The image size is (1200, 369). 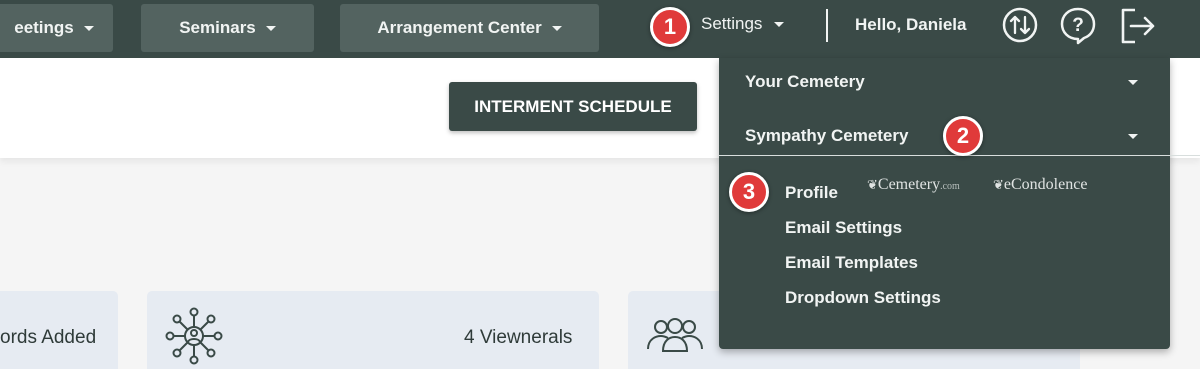 What do you see at coordinates (217, 27) in the screenshot?
I see `nav-seminars-label: Seminars` at bounding box center [217, 27].